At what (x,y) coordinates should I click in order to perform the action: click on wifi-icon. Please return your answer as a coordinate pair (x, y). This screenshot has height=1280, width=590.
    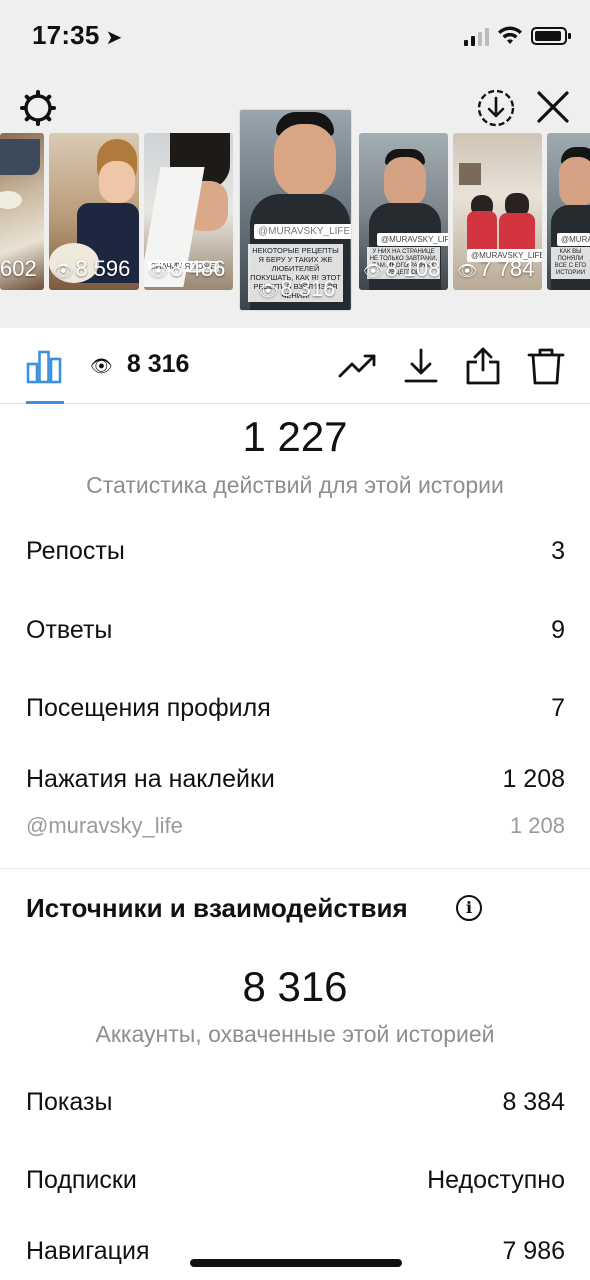
    Looking at the image, I should click on (510, 35).